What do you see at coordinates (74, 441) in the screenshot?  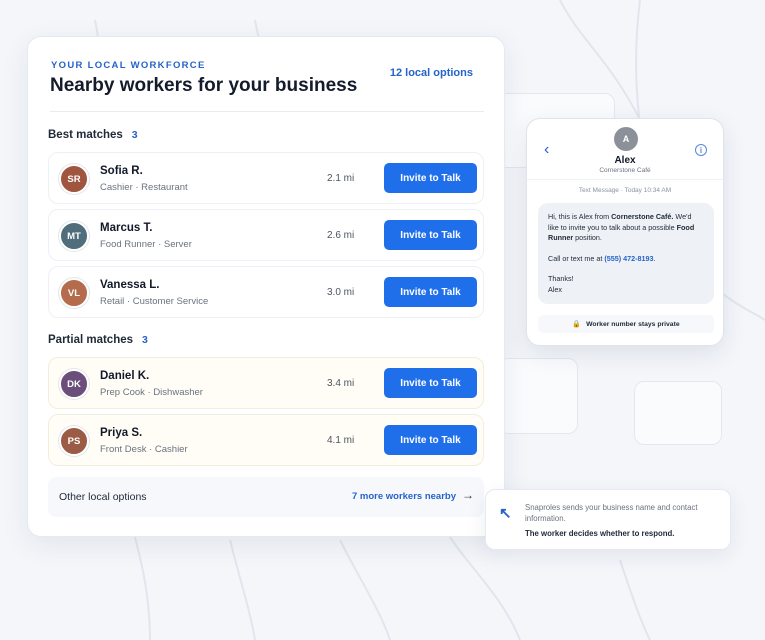 I see `avatar: PS` at bounding box center [74, 441].